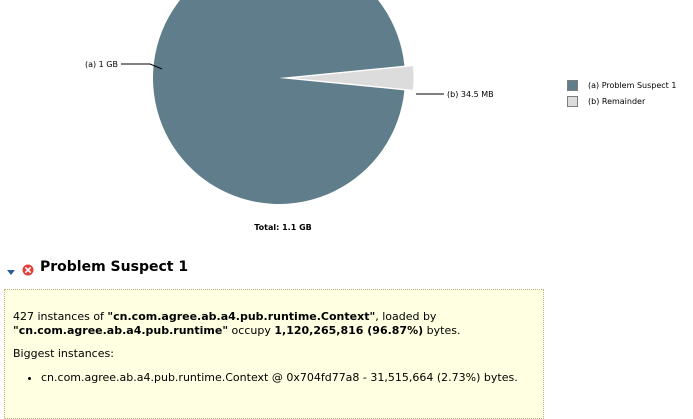 The image size is (693, 419). Describe the element at coordinates (572, 101) in the screenshot. I see `legend-swatch-b` at that location.